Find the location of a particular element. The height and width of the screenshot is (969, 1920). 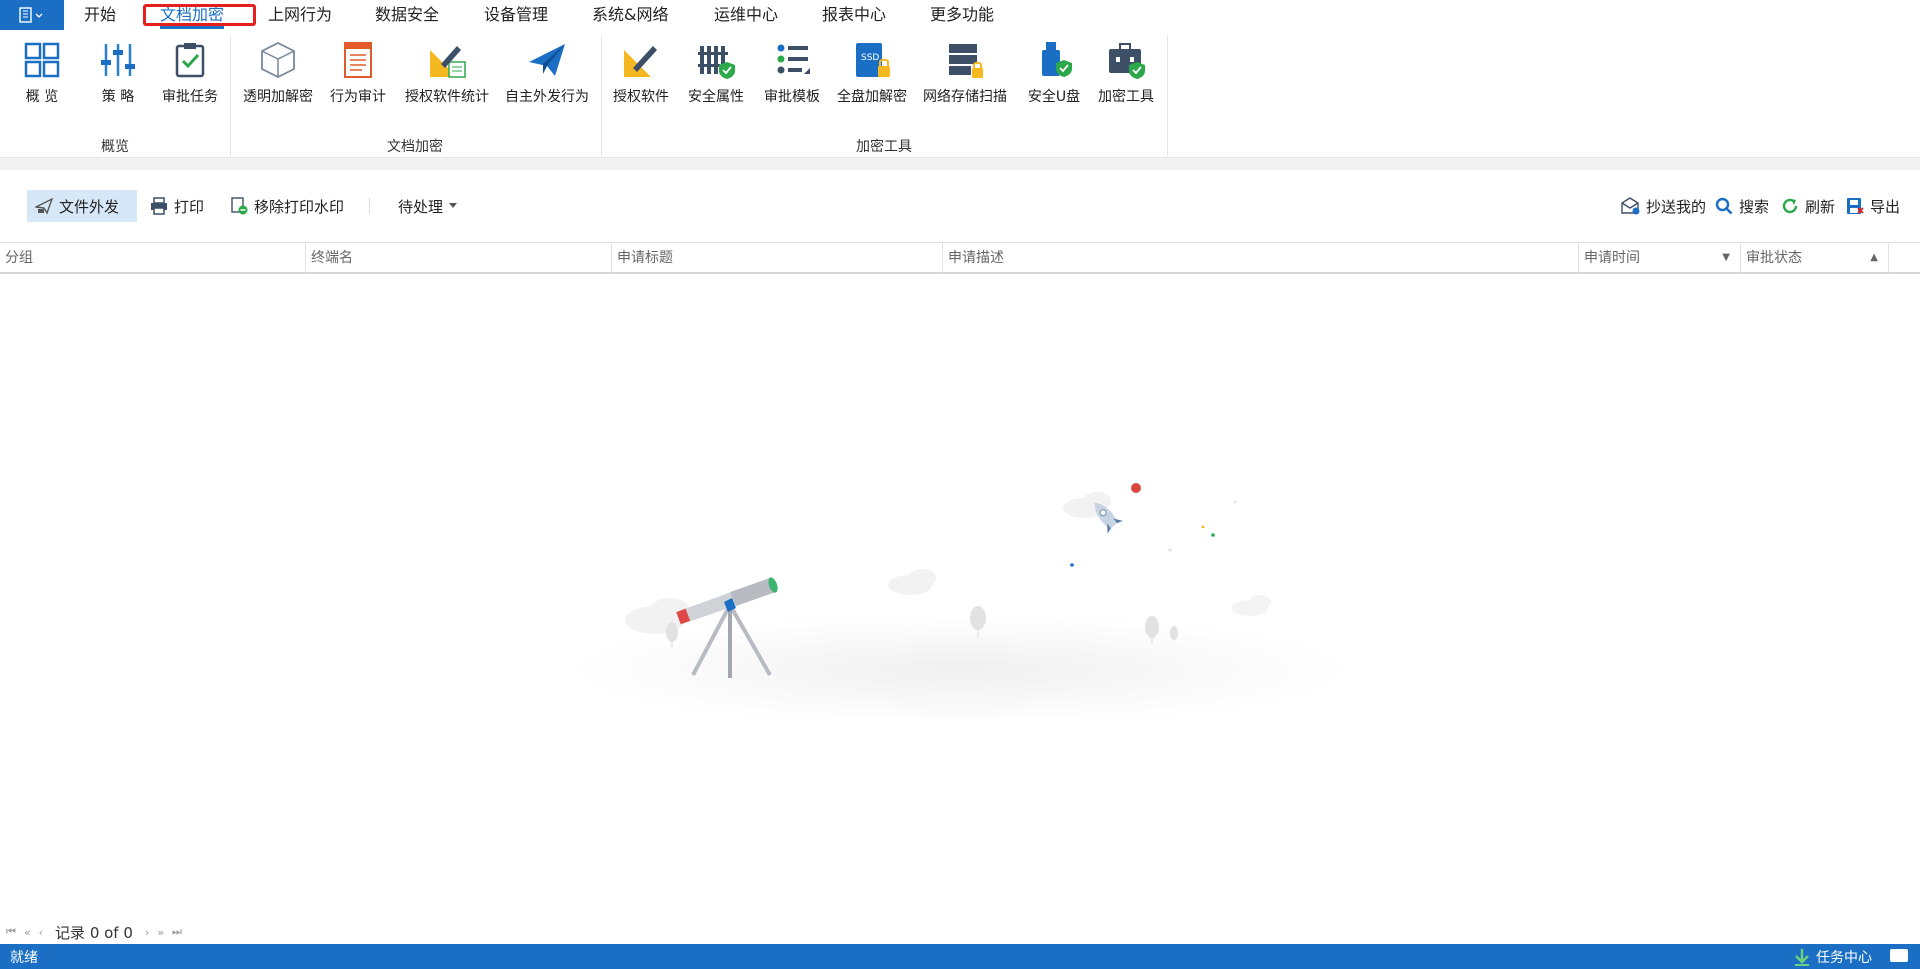

task-center-button: 任务中心 is located at coordinates (1833, 957).